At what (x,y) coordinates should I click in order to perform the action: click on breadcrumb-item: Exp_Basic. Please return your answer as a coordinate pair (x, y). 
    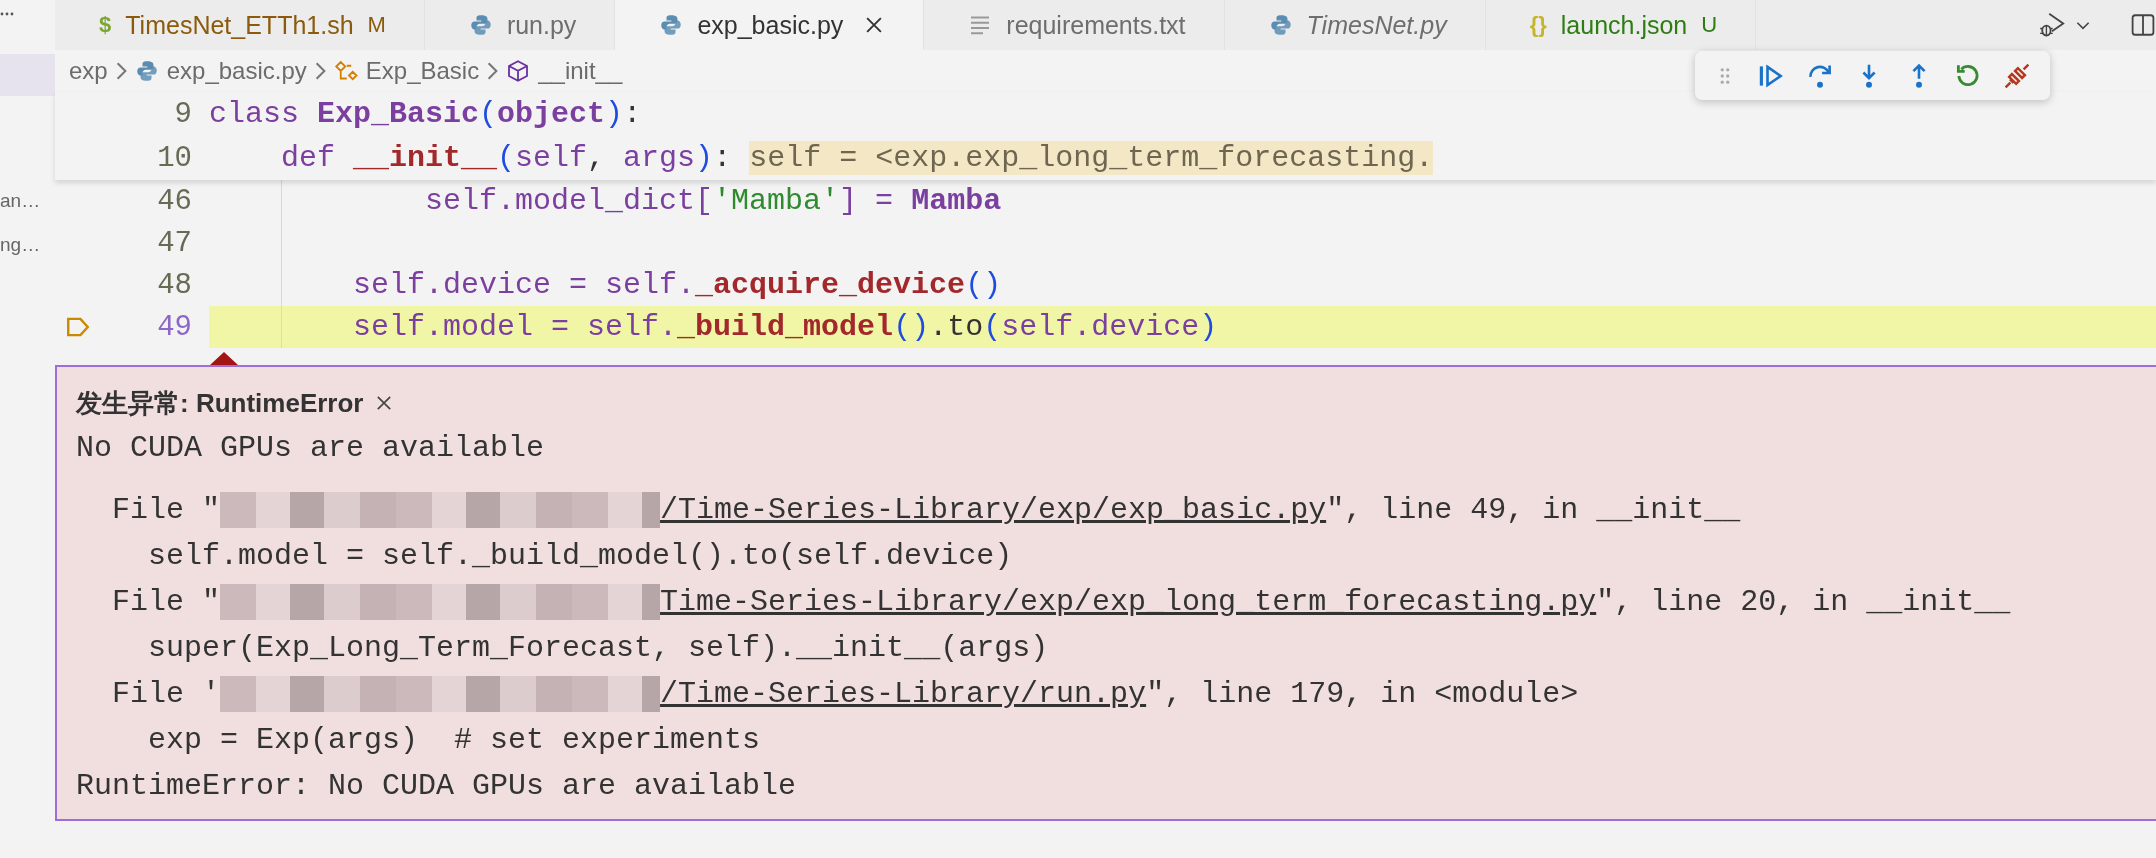
    Looking at the image, I should click on (406, 71).